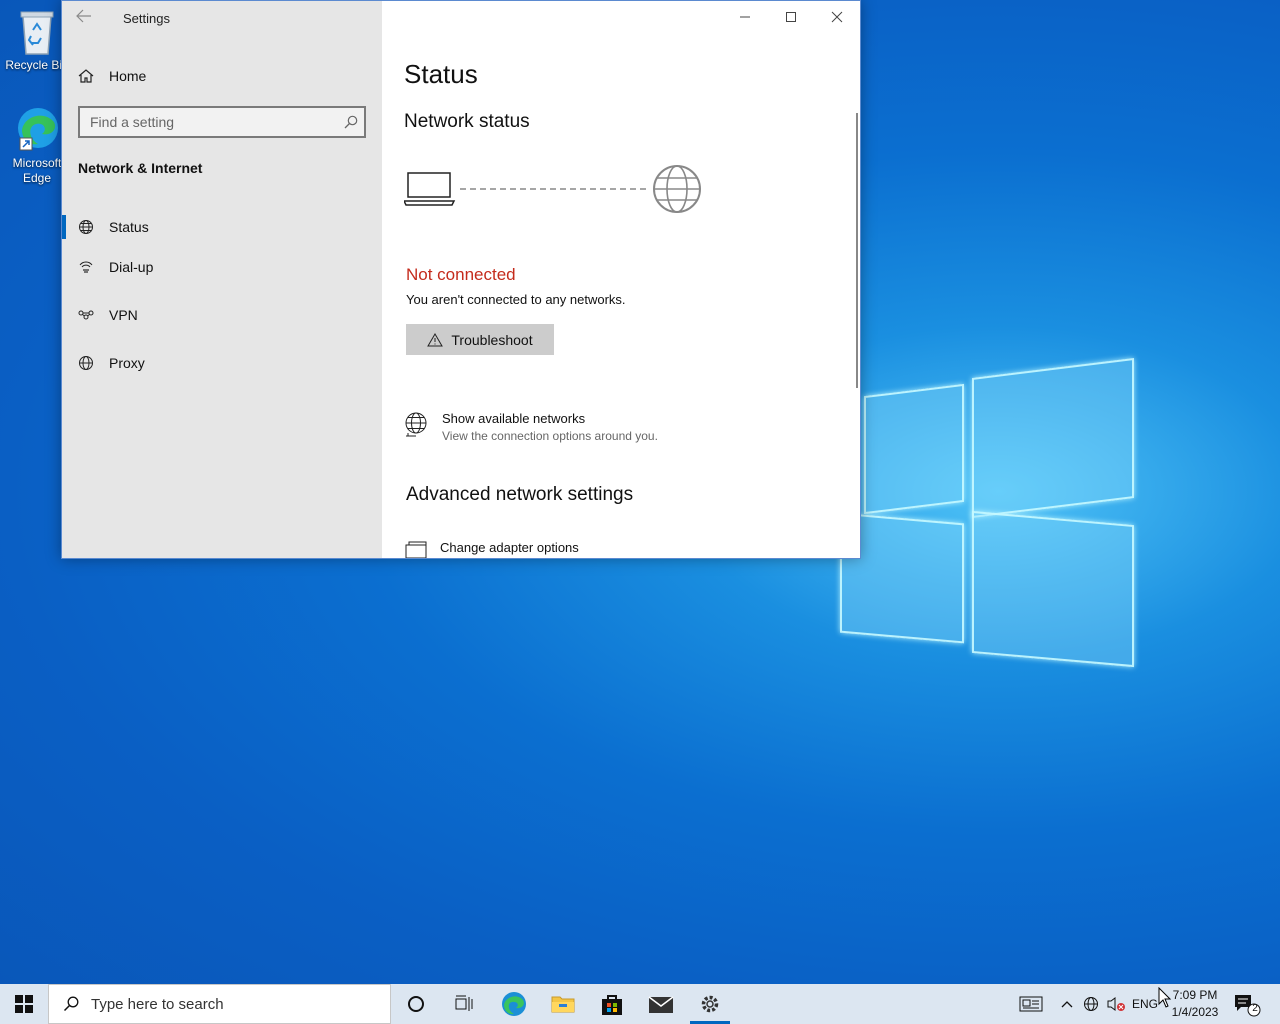  I want to click on home-nav-item: Home, so click(112, 76).